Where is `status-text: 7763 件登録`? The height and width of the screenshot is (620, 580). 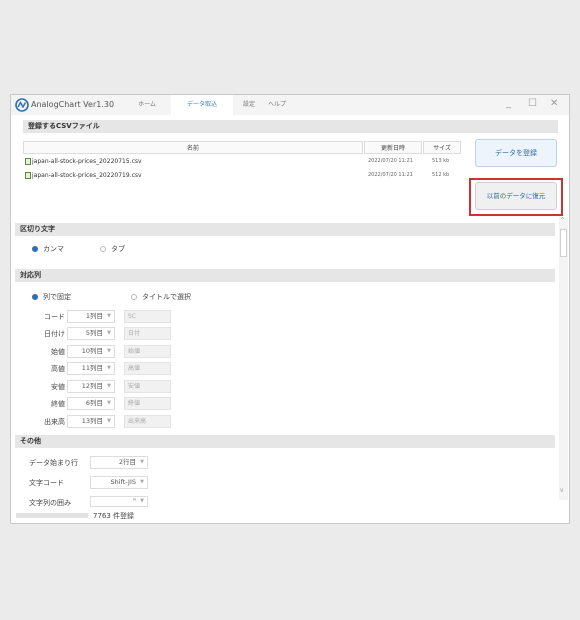
status-text: 7763 件登録 is located at coordinates (114, 516).